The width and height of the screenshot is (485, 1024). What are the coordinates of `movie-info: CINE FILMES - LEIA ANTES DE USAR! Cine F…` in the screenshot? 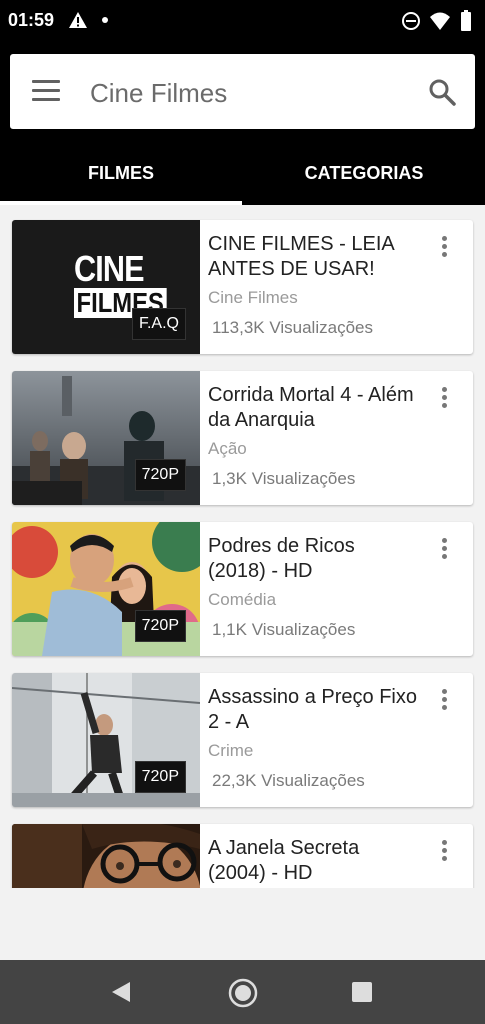 It's located at (313, 285).